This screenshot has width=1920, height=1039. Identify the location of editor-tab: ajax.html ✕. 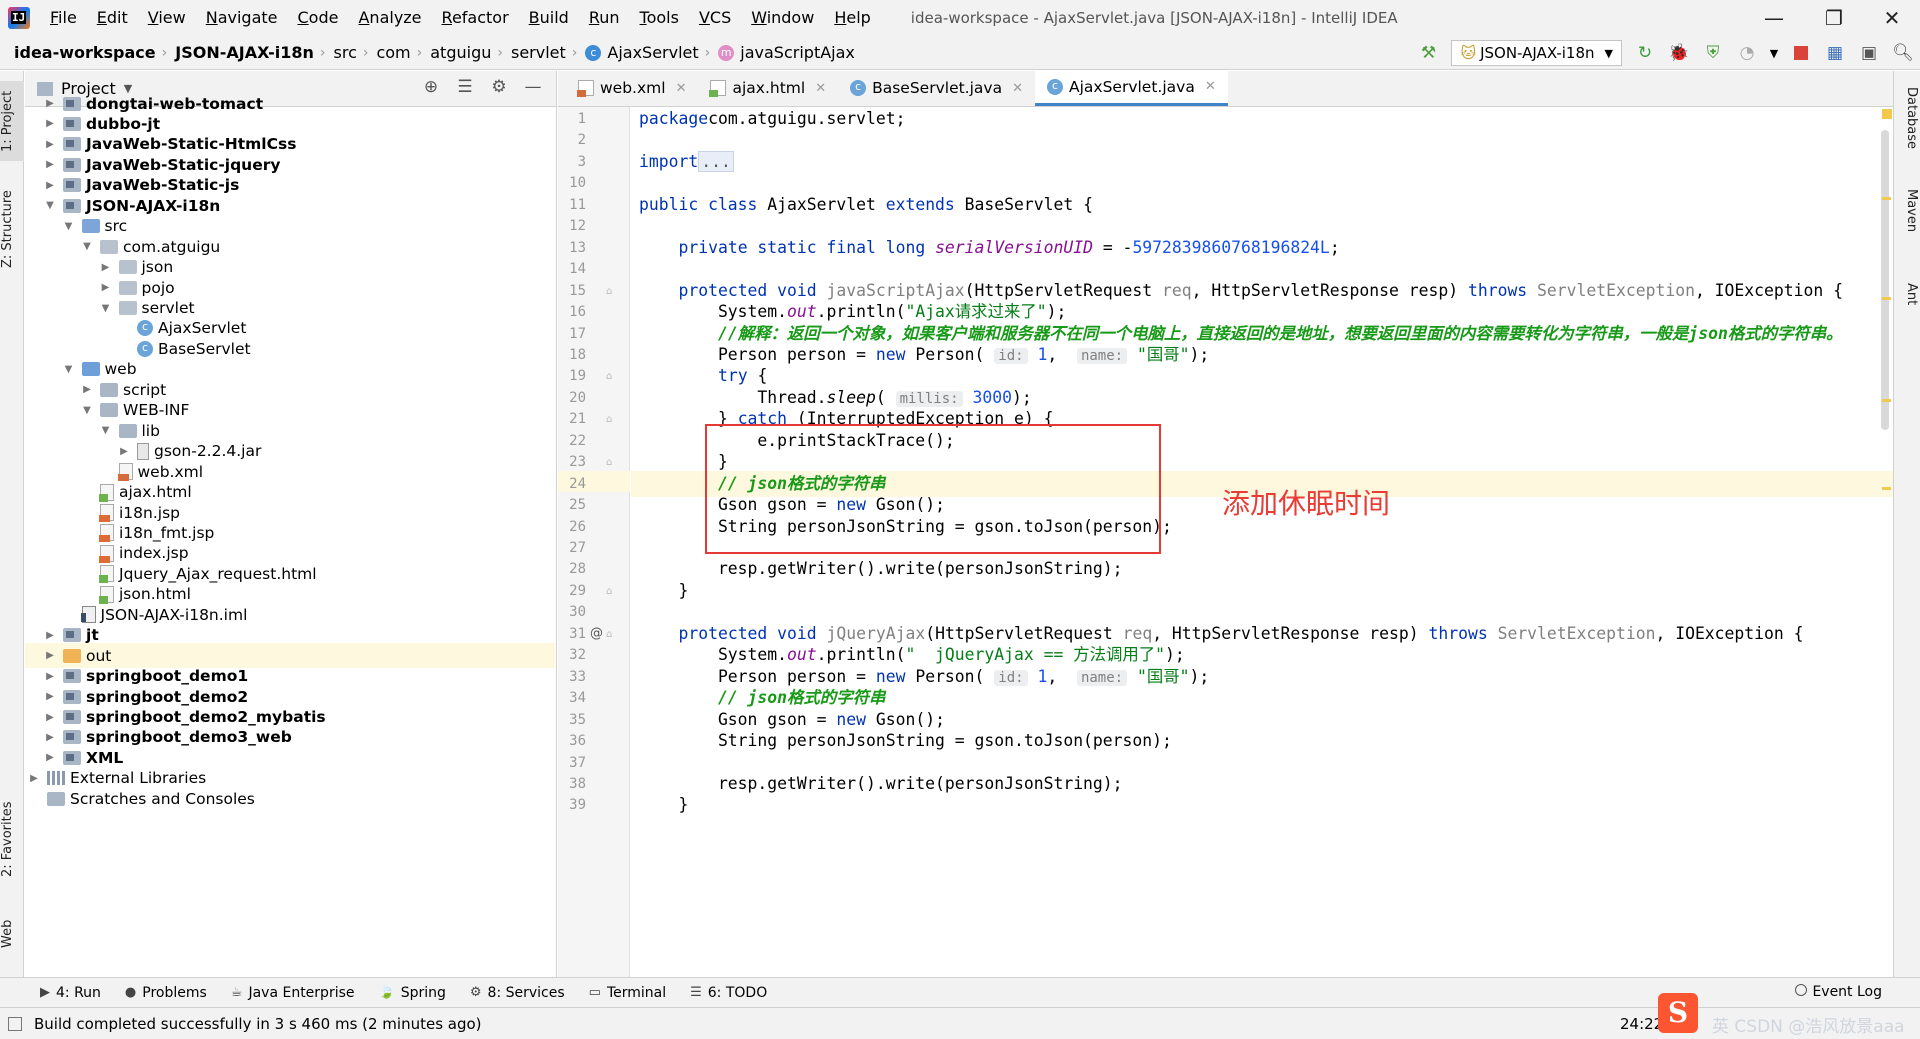
(768, 88).